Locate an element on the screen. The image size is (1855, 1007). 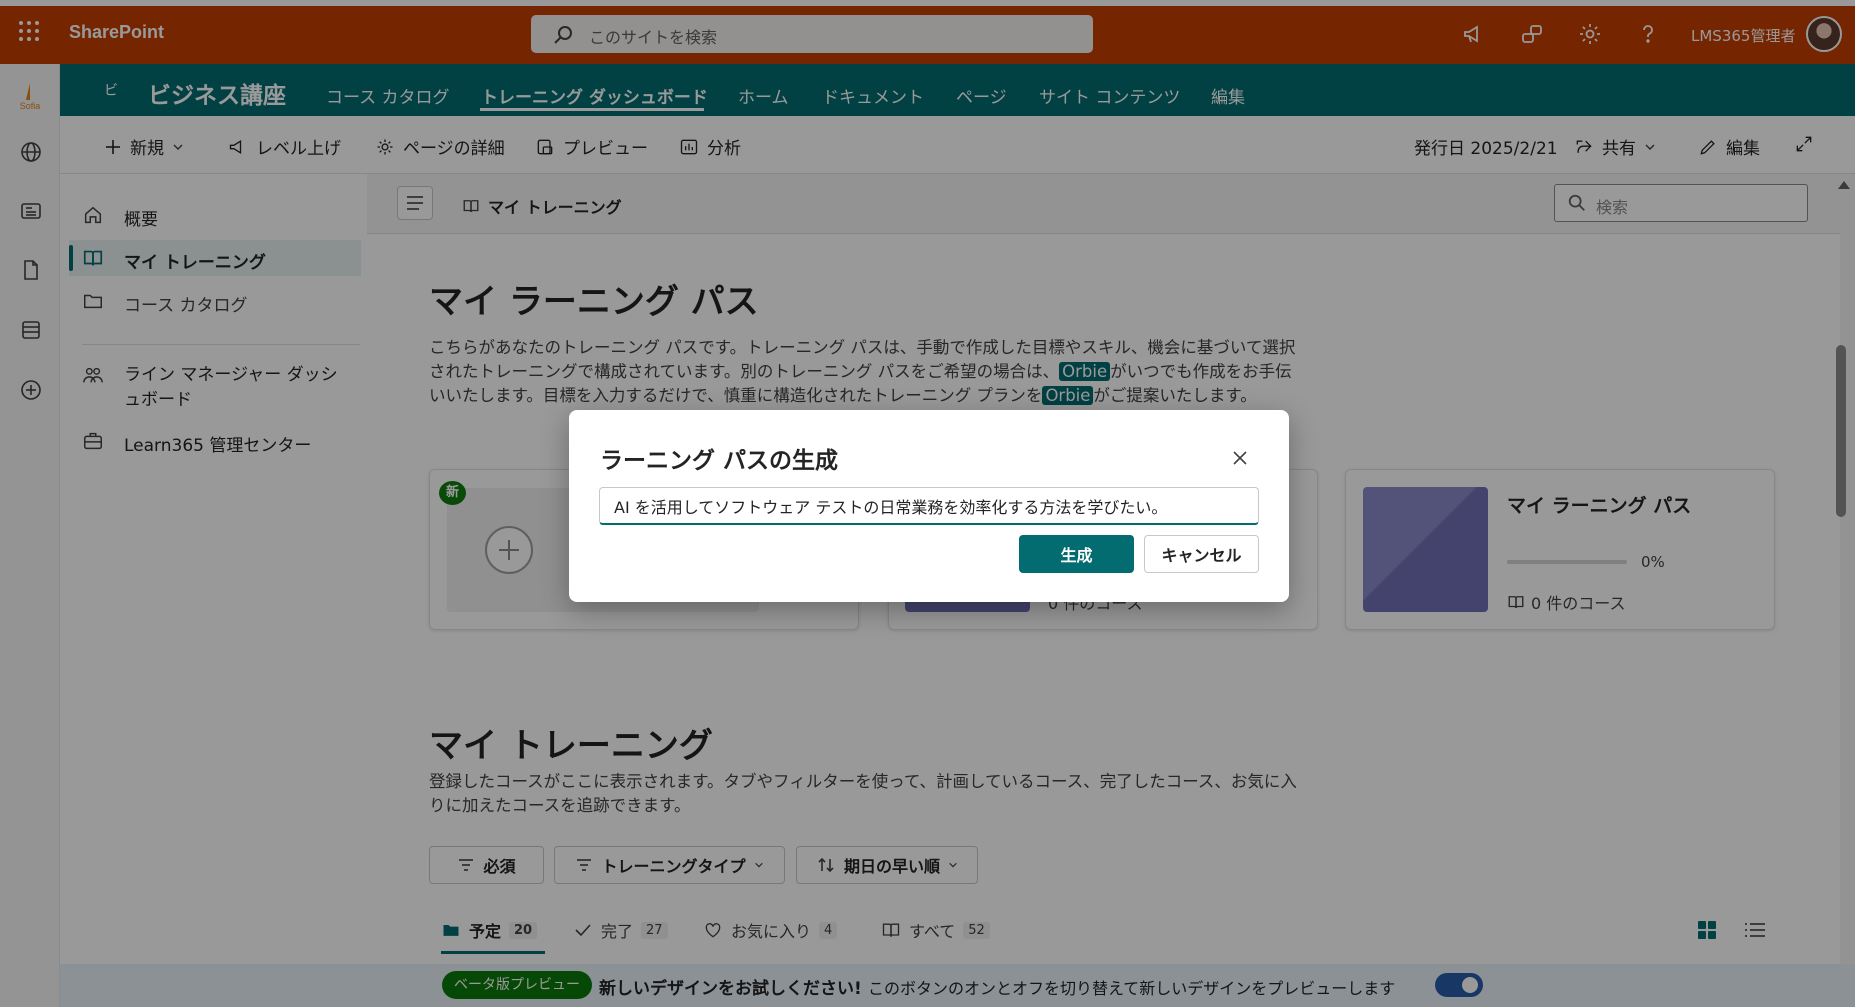
generate-button: 生成 is located at coordinates (1076, 554).